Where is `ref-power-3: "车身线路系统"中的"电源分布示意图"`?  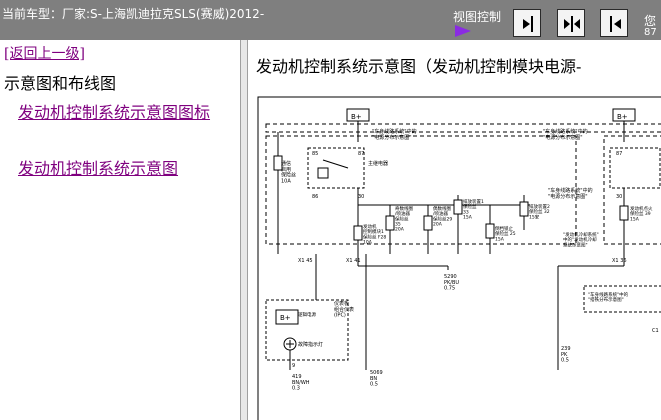
ref-power-3: "车身线路系统"中的"电源分布示意图" is located at coordinates (570, 193).